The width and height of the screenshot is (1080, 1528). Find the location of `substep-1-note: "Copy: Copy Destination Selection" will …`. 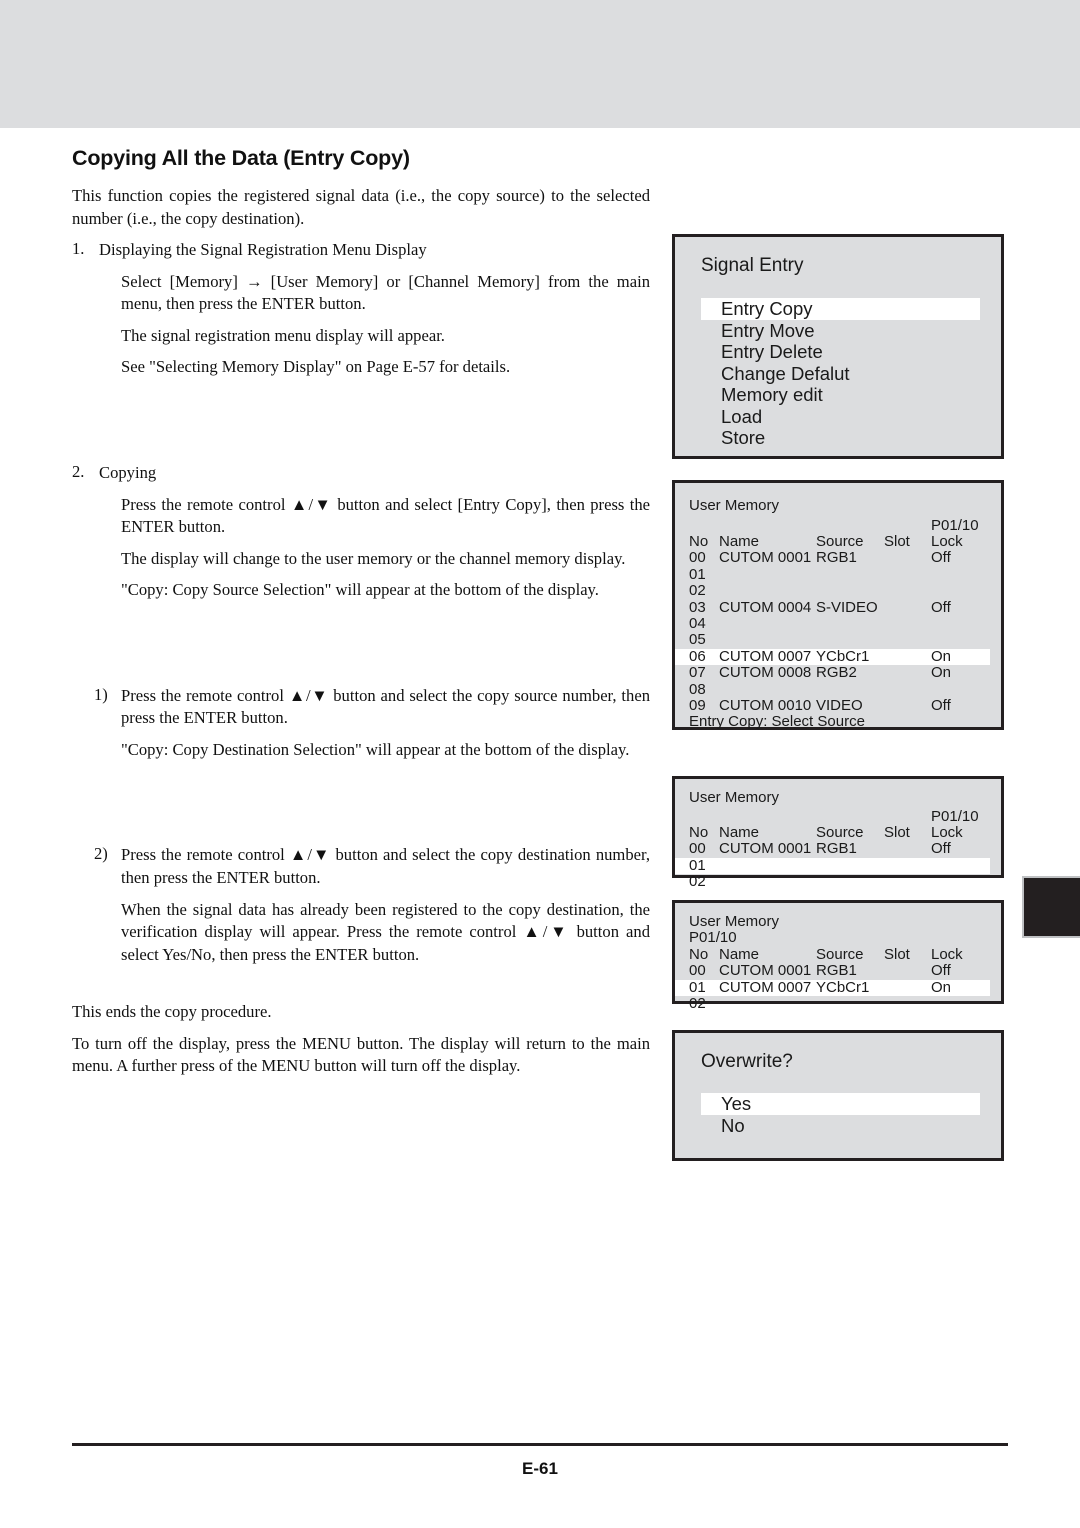

substep-1-note: "Copy: Copy Destination Selection" will … is located at coordinates (375, 749).